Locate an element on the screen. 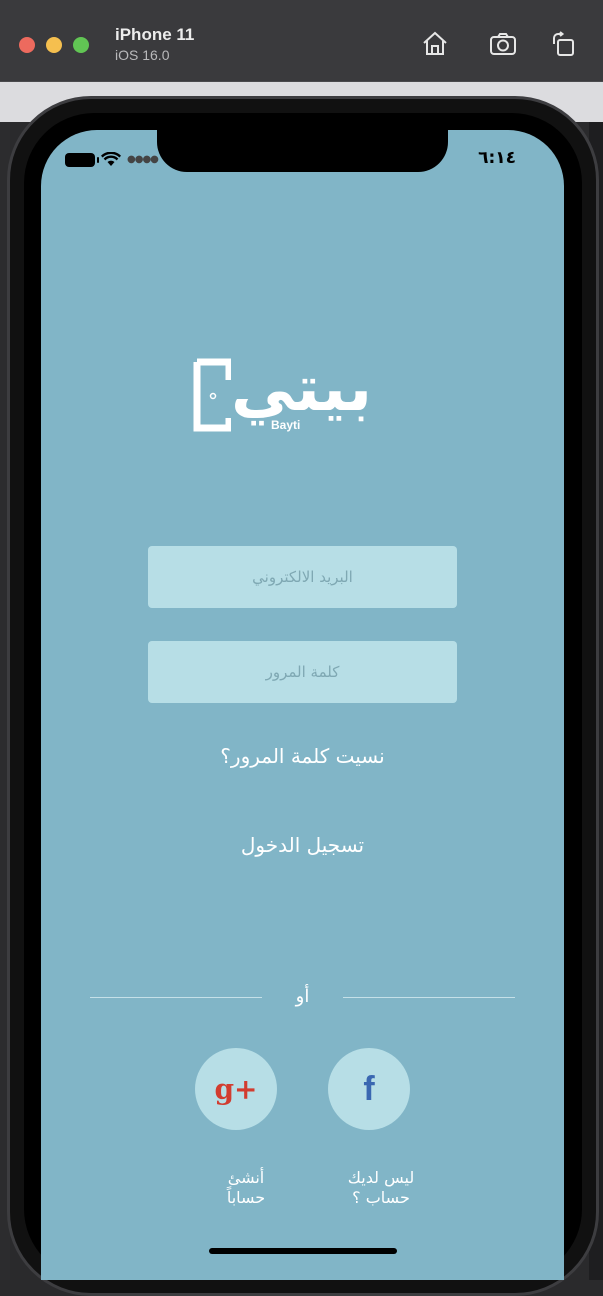  screenshot-button is located at coordinates (503, 44).